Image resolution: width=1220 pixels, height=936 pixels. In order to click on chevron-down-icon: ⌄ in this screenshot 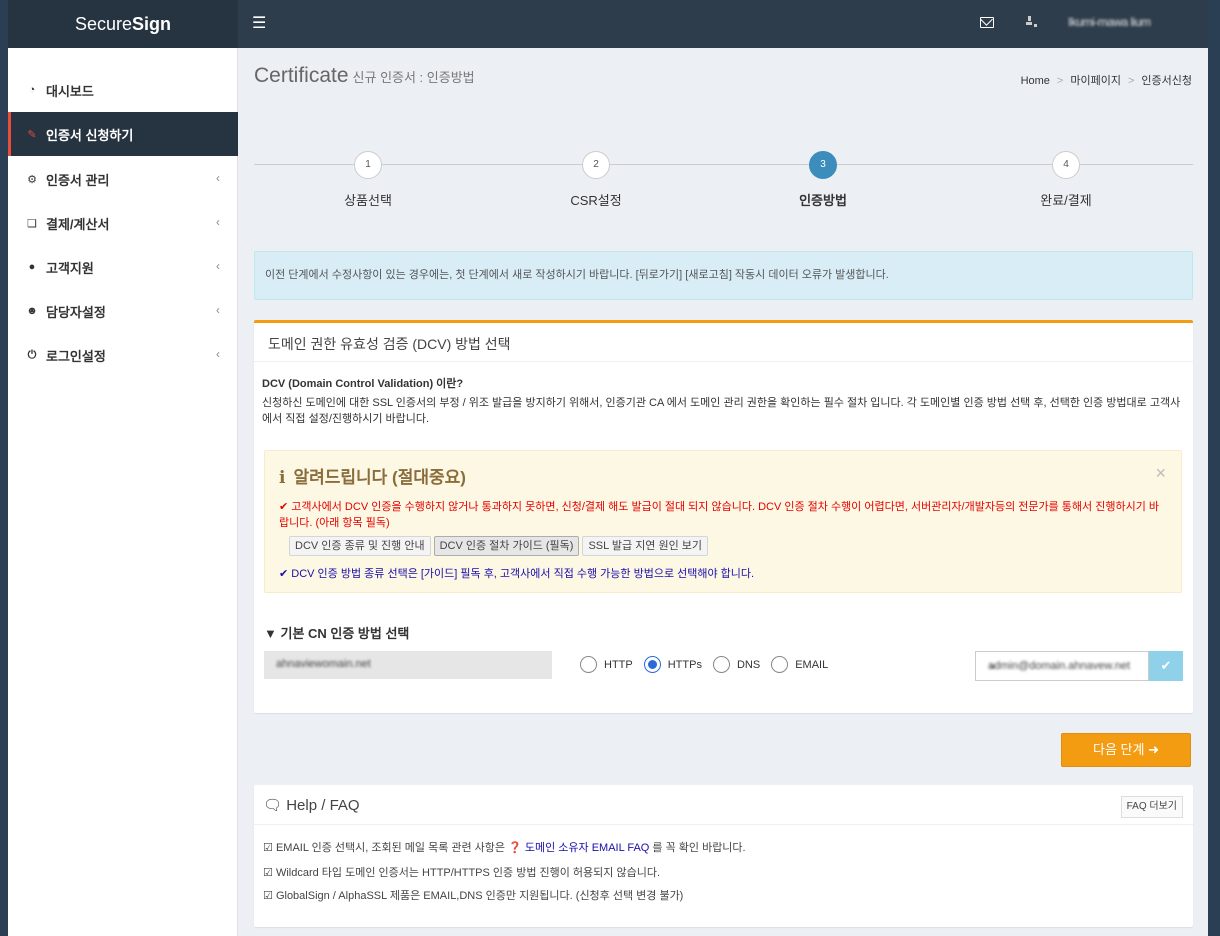, I will do `click(993, 665)`.